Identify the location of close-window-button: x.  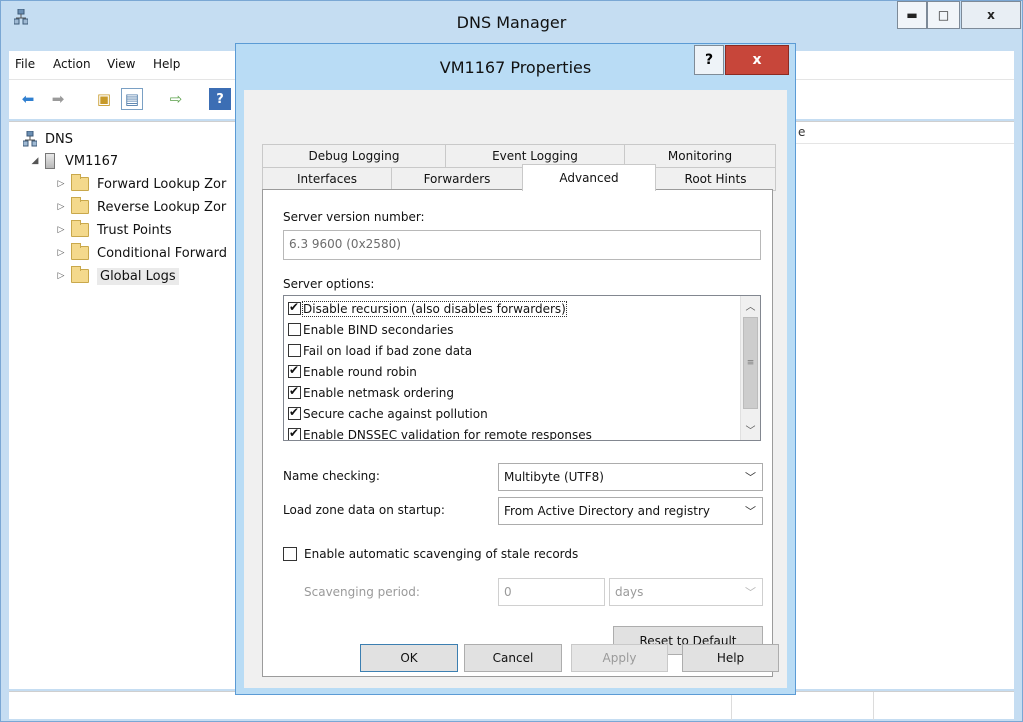
(991, 15).